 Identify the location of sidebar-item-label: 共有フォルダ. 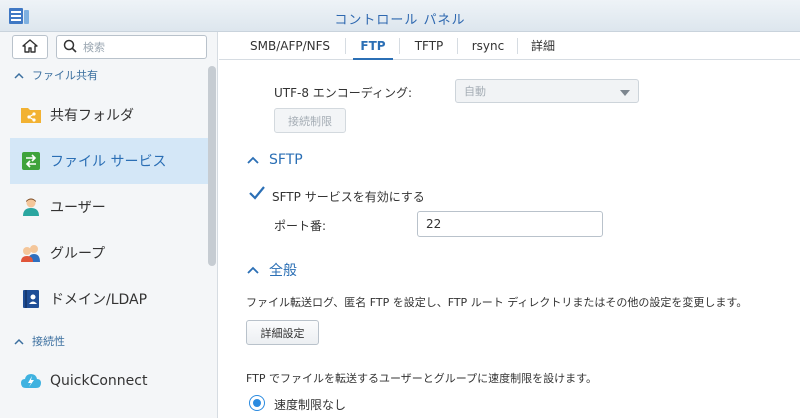
(92, 116).